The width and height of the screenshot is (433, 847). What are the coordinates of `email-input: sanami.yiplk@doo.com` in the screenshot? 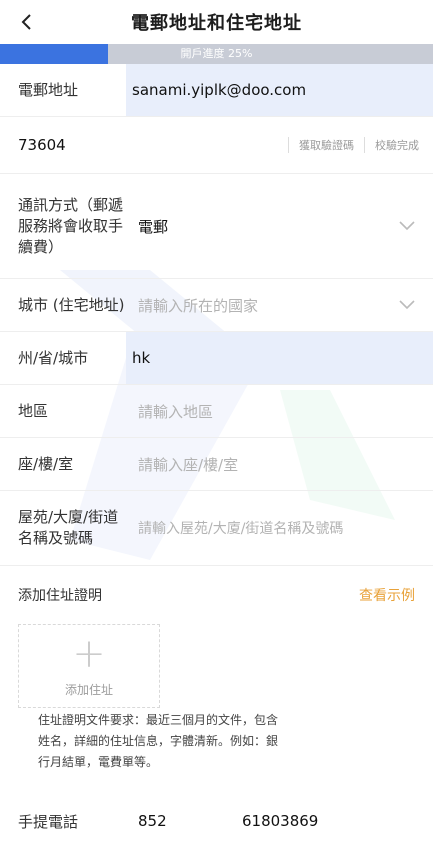 It's located at (279, 90).